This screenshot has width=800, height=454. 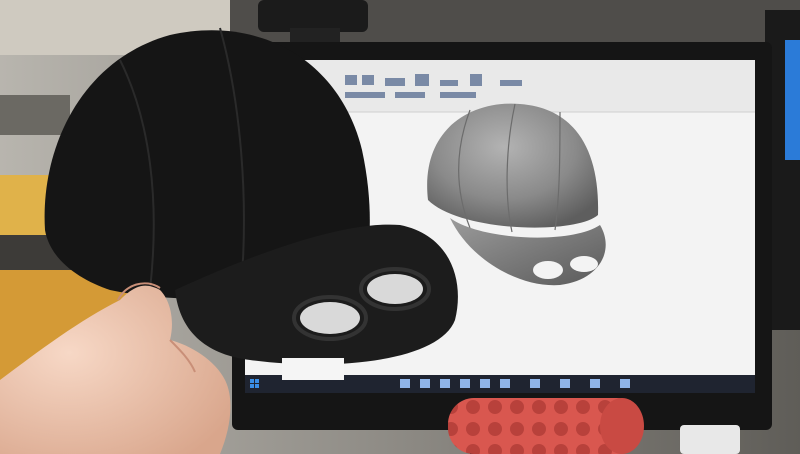 What do you see at coordinates (548, 270) in the screenshot?
I see `cad-brim-hole-left` at bounding box center [548, 270].